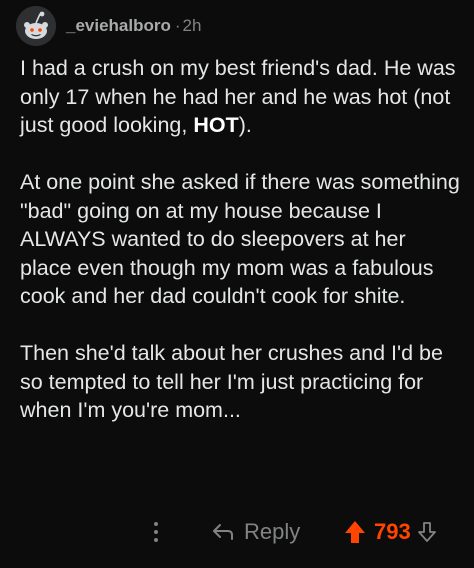 The height and width of the screenshot is (568, 474). I want to click on vote-controls: 793, so click(390, 532).